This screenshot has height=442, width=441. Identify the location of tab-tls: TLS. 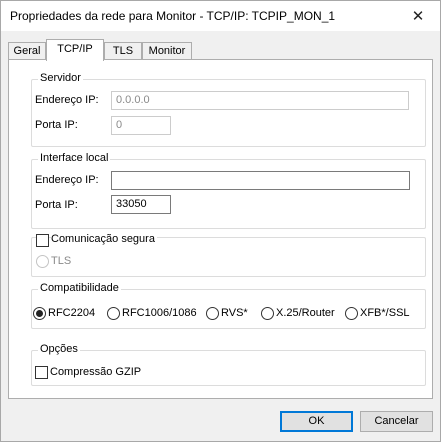
(123, 51).